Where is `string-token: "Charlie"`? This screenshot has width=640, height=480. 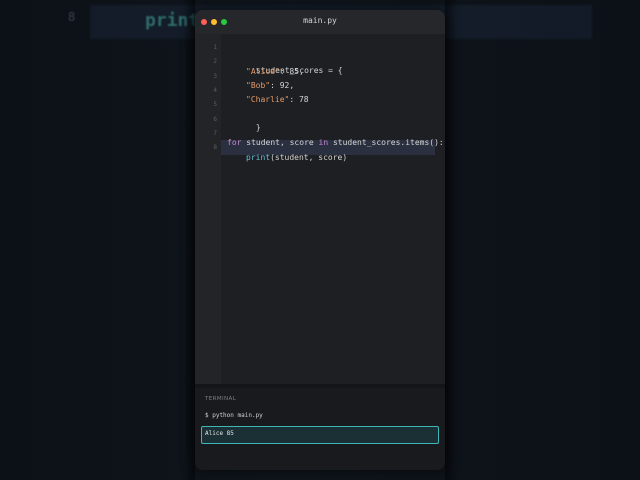
string-token: "Charlie" is located at coordinates (268, 99).